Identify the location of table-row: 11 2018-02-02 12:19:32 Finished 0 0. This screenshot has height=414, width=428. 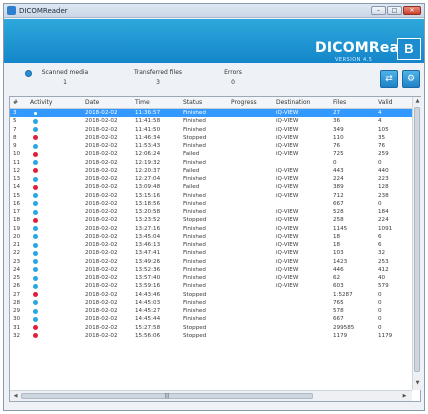
(211, 163).